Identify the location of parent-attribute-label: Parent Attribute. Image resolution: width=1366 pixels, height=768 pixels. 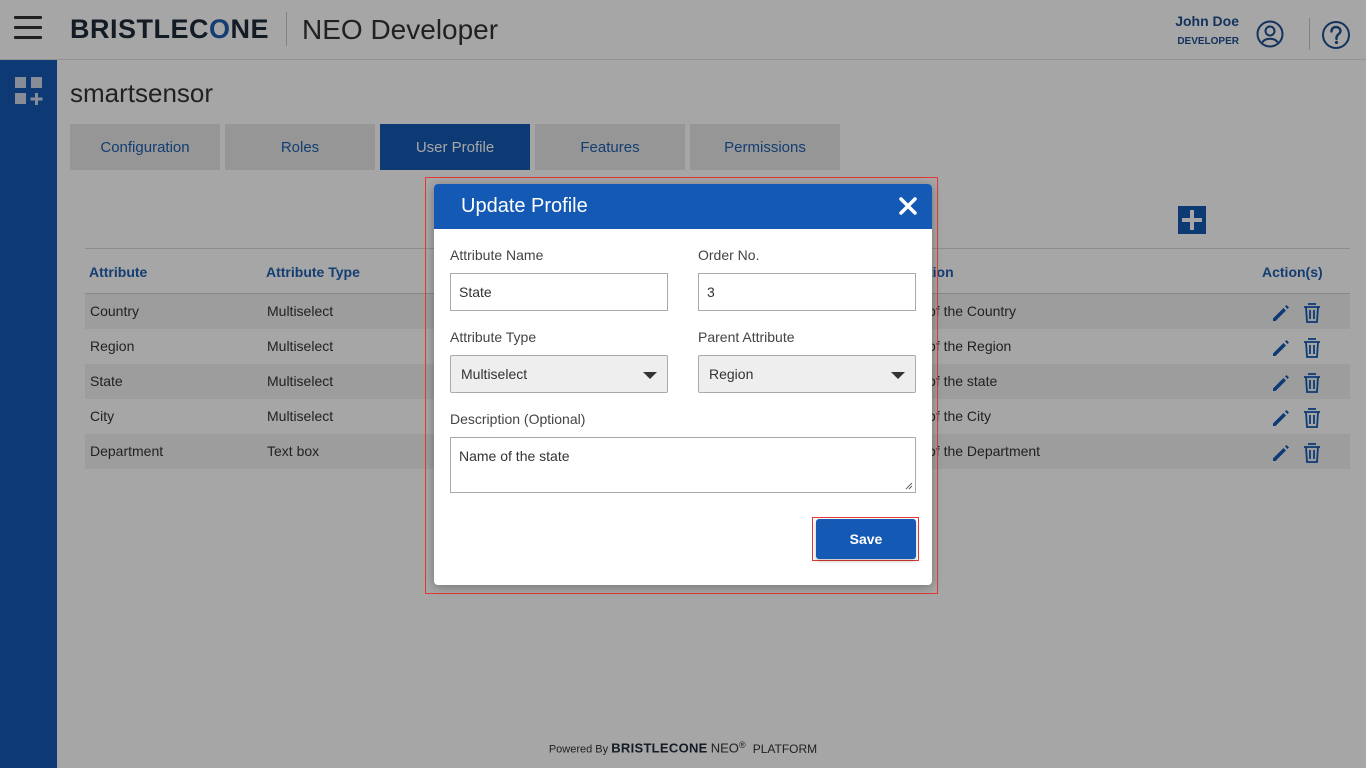
(746, 337).